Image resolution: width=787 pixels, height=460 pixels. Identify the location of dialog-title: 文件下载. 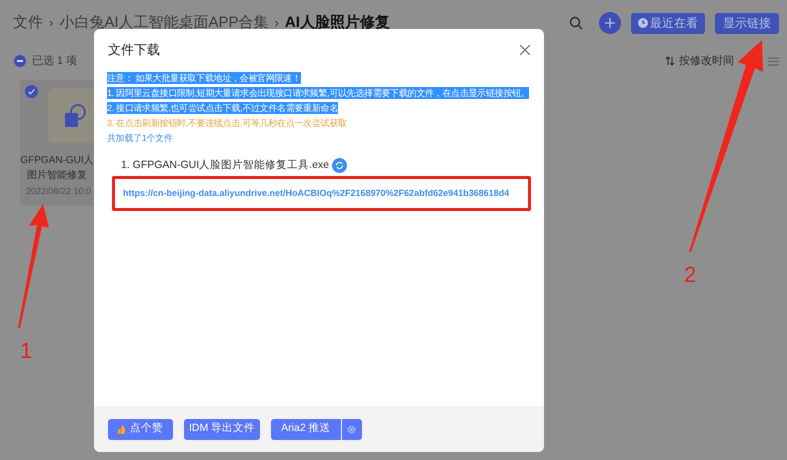
(134, 50).